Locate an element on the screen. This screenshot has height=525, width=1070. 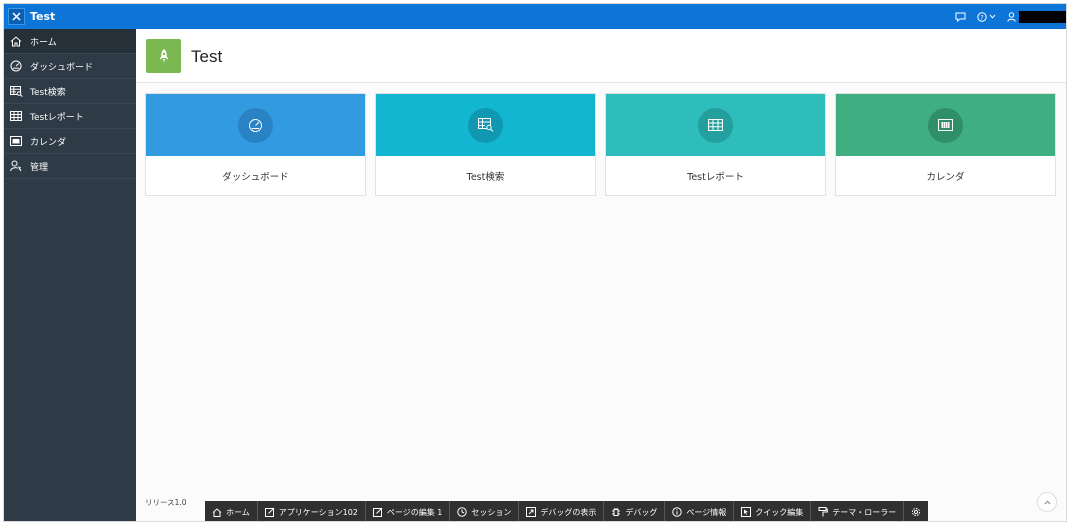
paint-roller-icon is located at coordinates (823, 512).